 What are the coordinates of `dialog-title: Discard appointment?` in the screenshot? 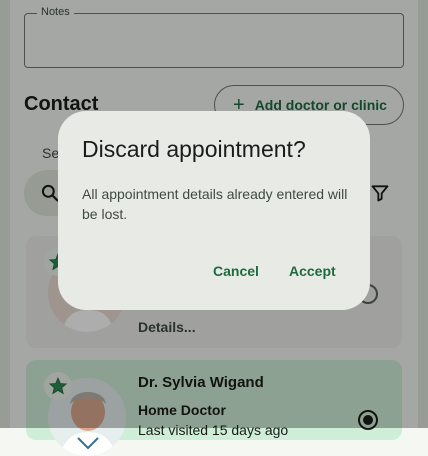 It's located at (194, 149).